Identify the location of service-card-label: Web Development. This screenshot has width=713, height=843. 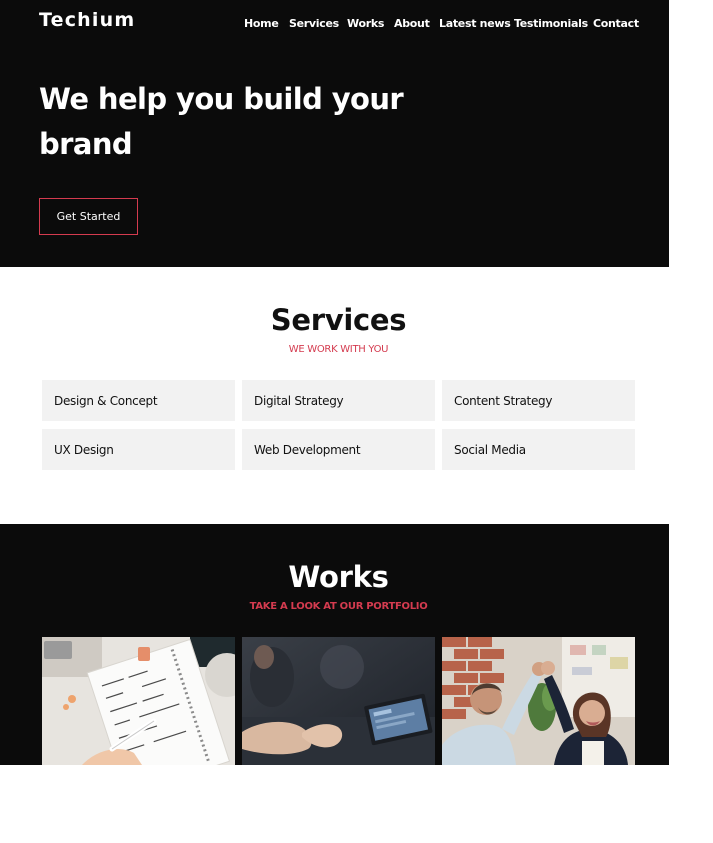
(307, 449).